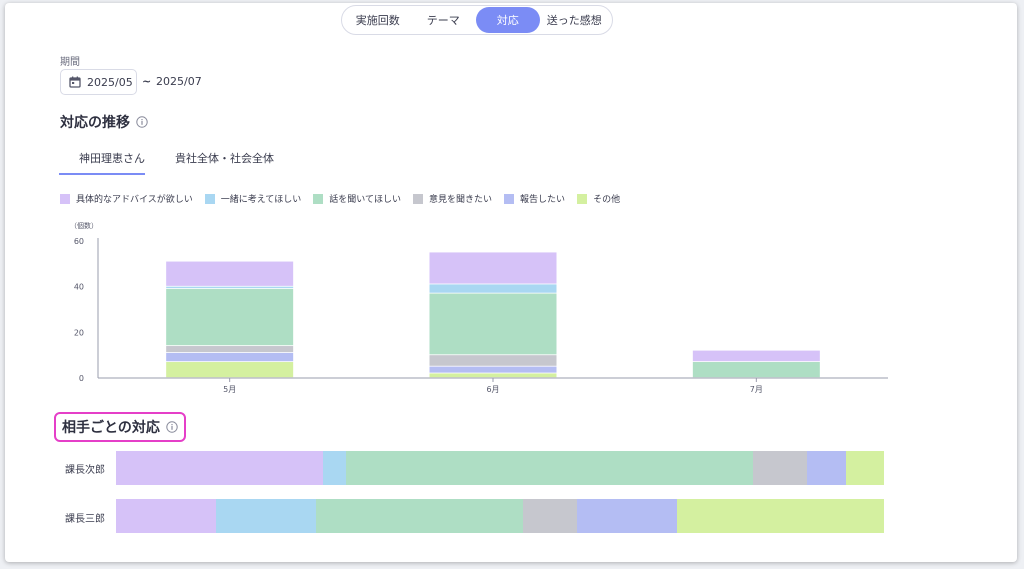  I want to click on legend-item: 話を聞いてほしい, so click(357, 198).